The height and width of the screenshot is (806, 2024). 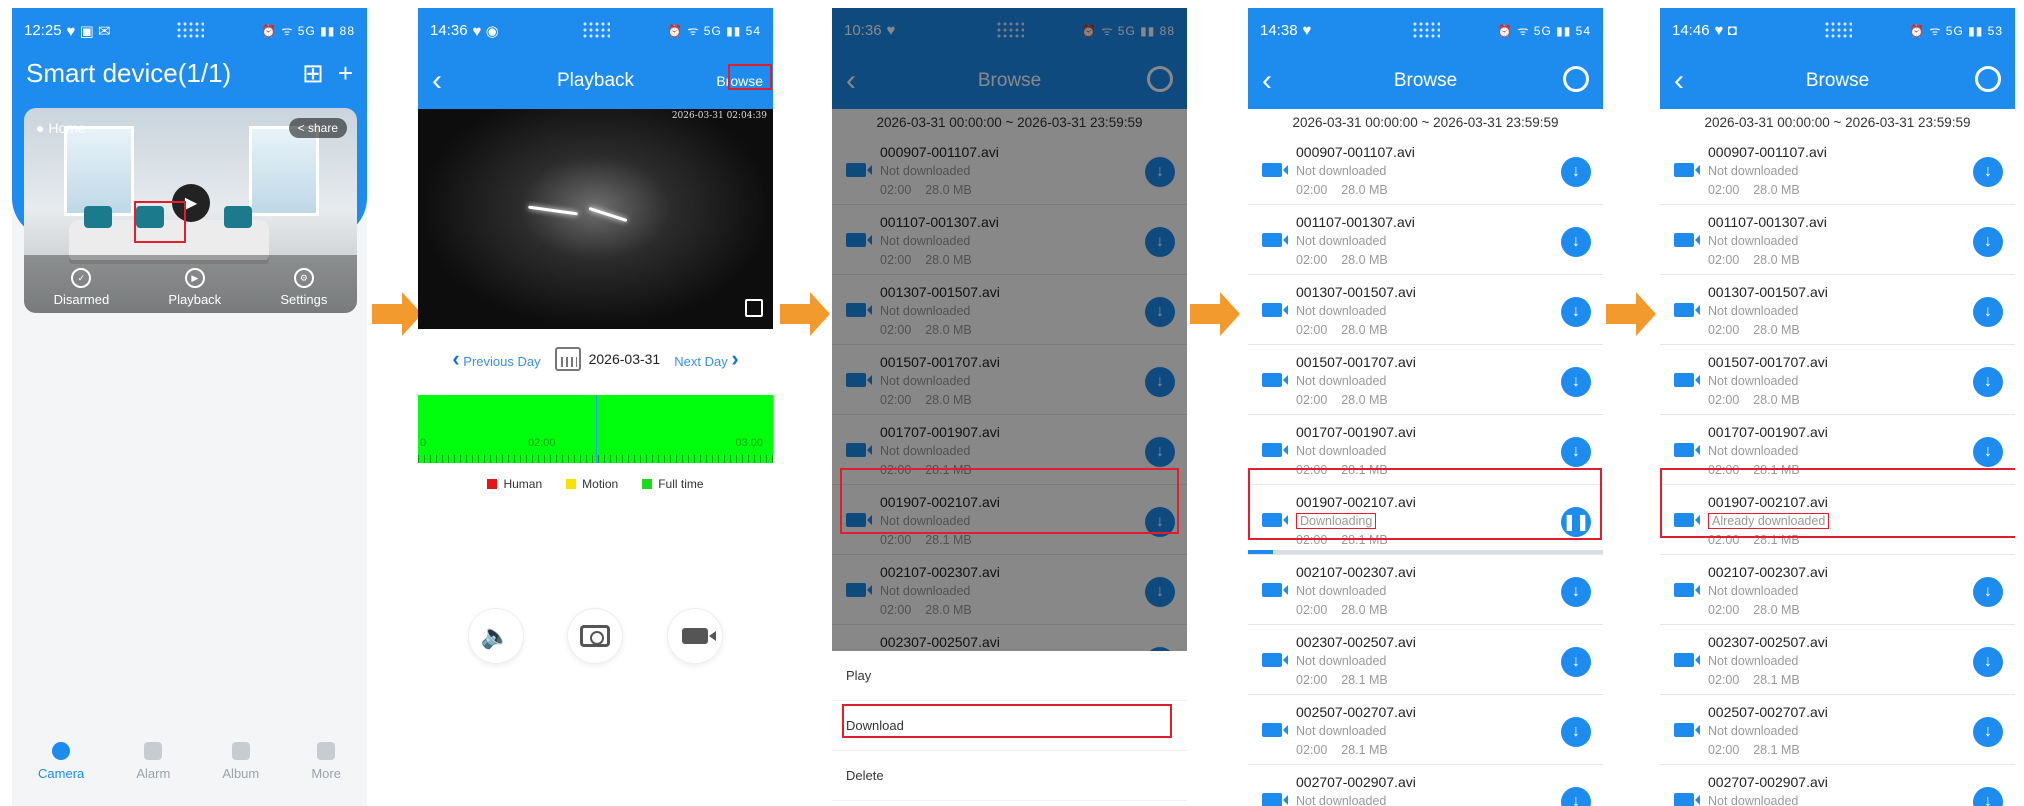 I want to click on legend-human: Human, so click(x=514, y=484).